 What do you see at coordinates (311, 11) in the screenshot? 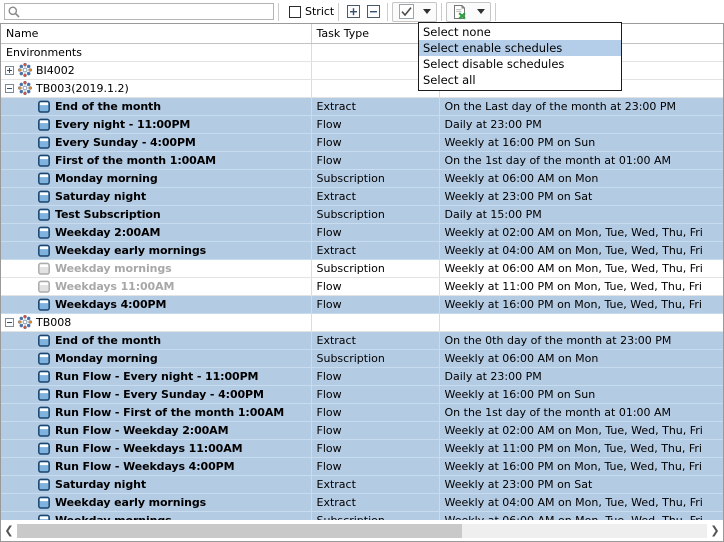
I see `strict-checkbox-group: Strict` at bounding box center [311, 11].